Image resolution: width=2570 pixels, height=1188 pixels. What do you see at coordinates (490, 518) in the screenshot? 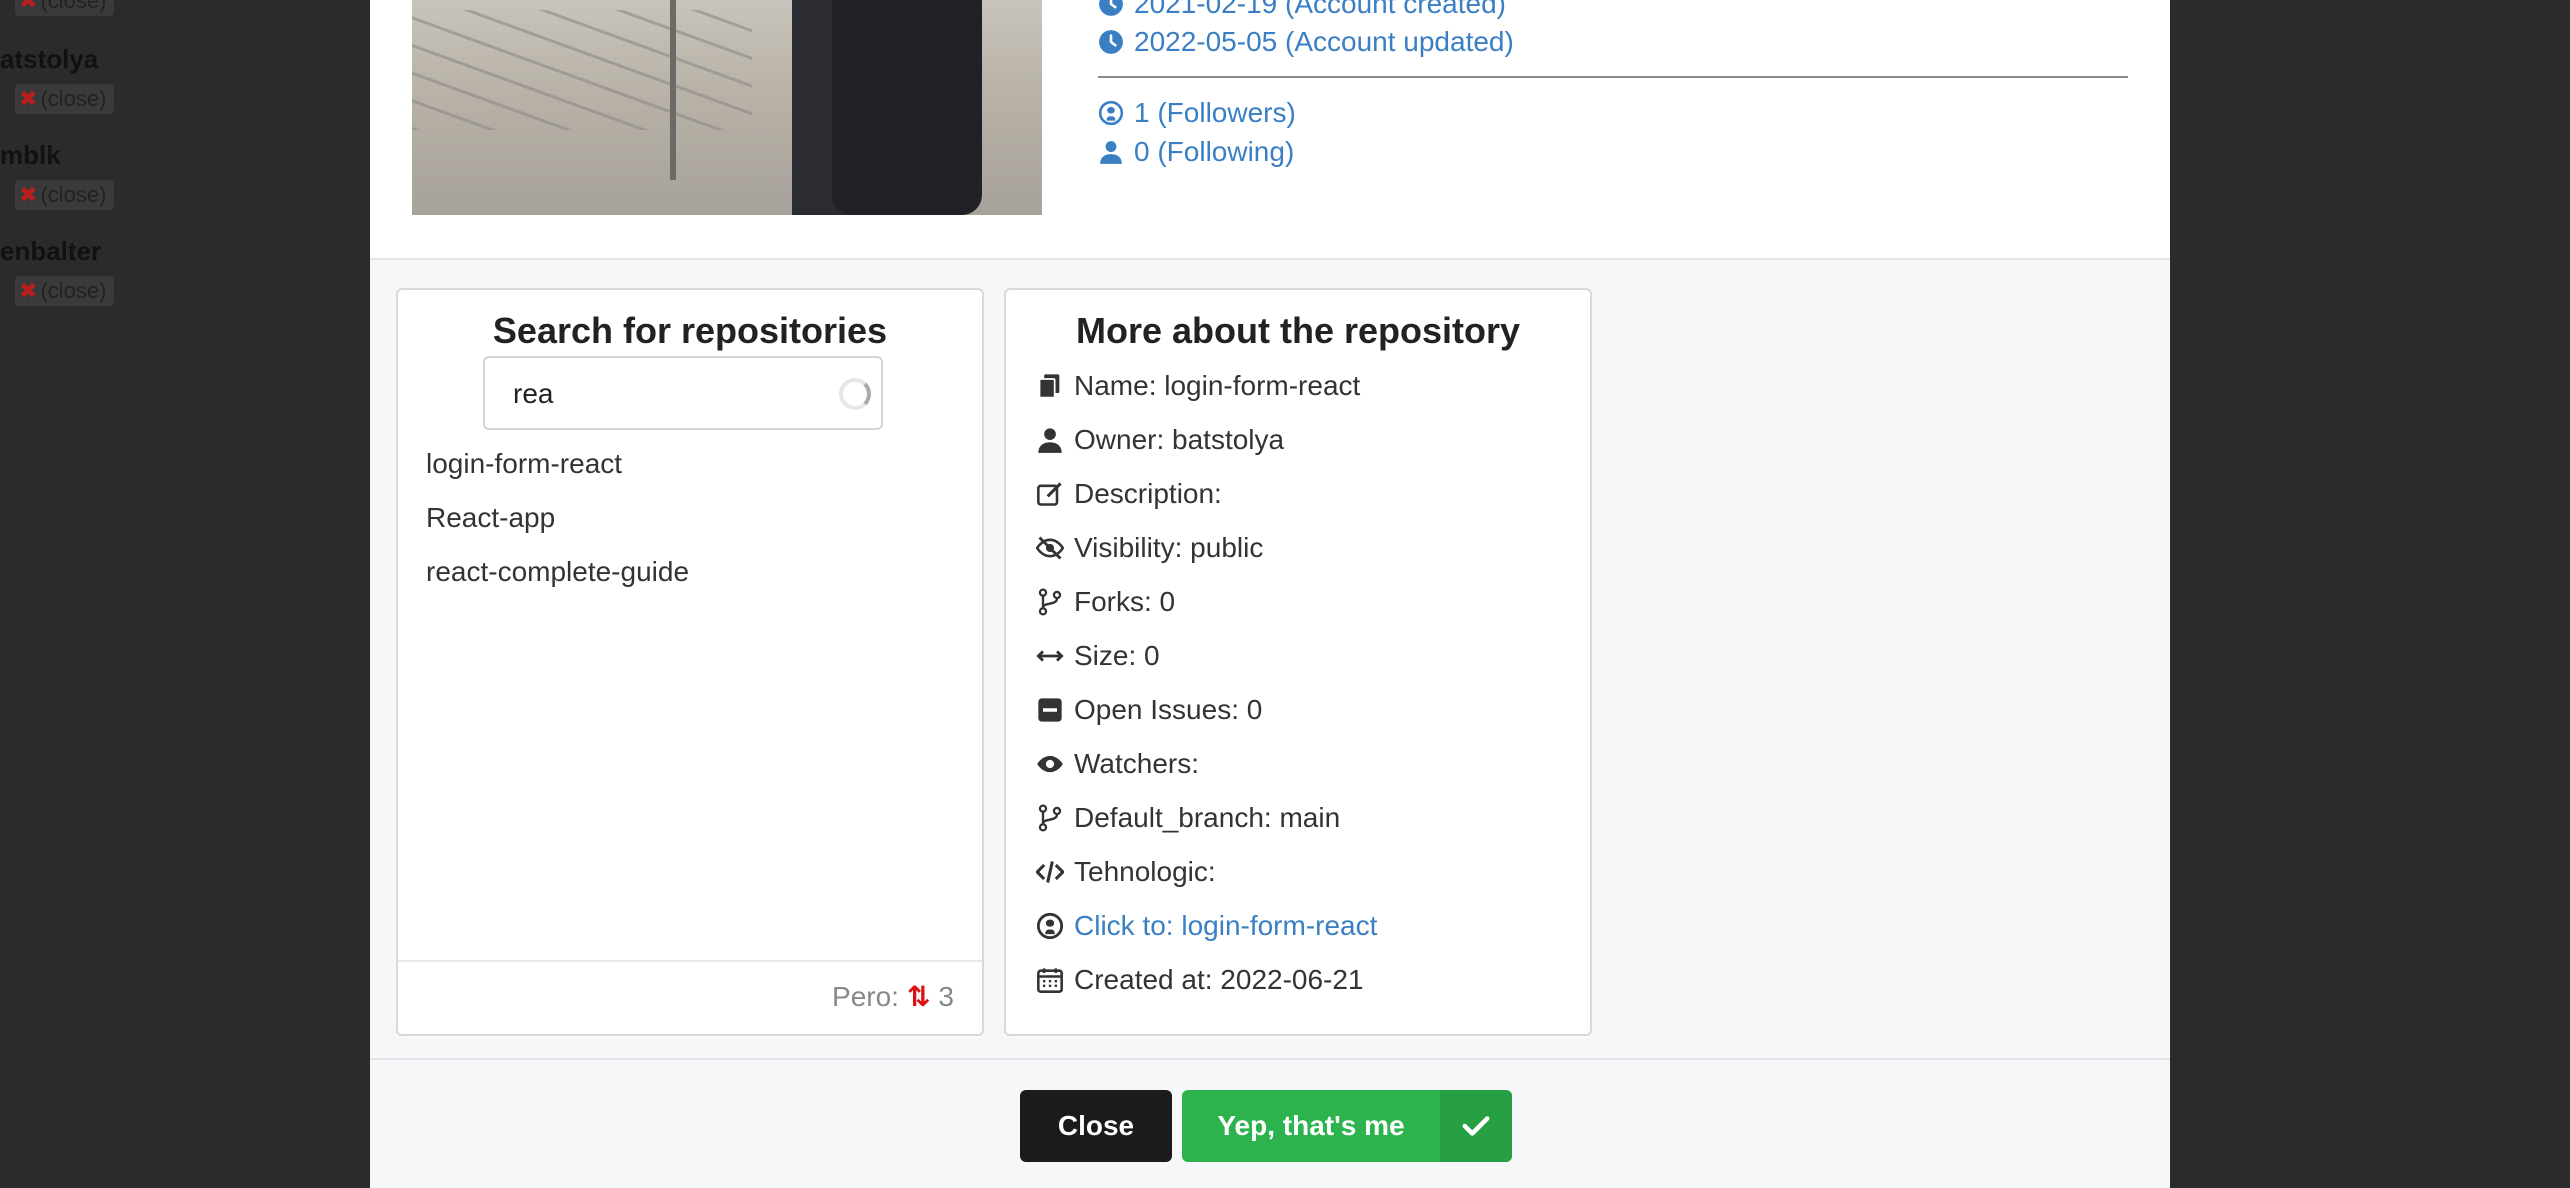
I see `repo-result-item: React-app` at bounding box center [490, 518].